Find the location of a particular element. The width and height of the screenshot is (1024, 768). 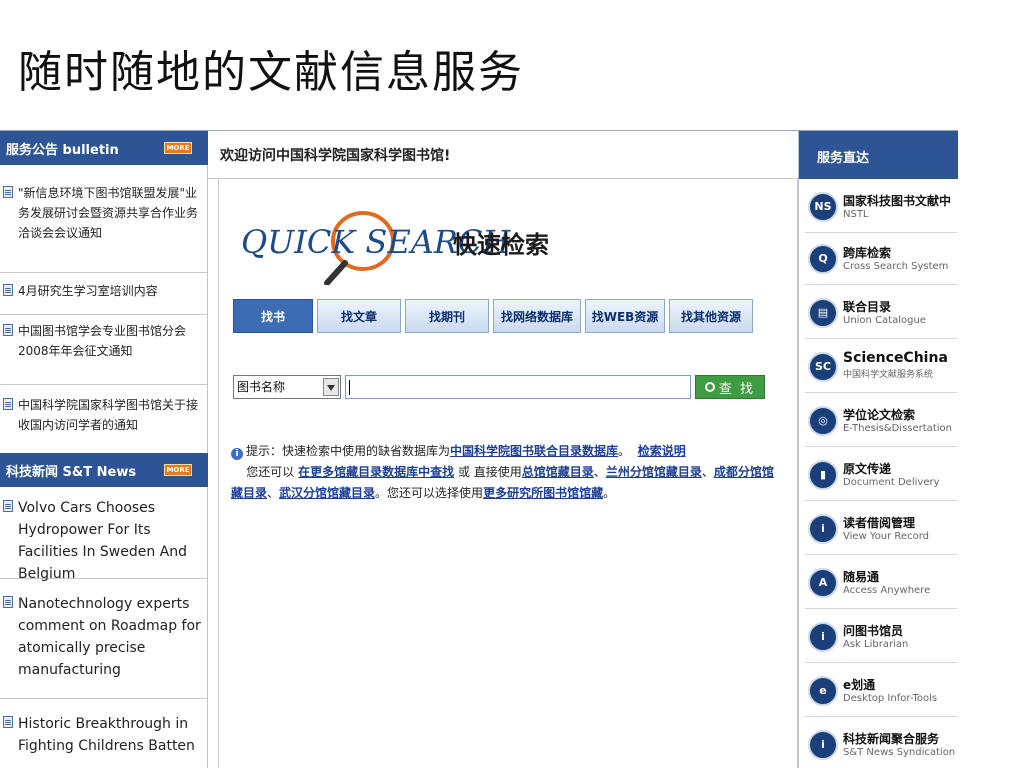

tab-find-journals: 找期刊 is located at coordinates (447, 316).